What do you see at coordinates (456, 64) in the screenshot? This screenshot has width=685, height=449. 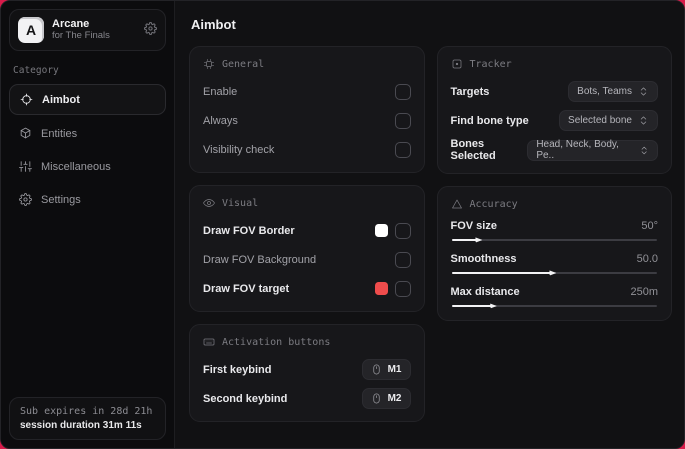 I see `focus-icon` at bounding box center [456, 64].